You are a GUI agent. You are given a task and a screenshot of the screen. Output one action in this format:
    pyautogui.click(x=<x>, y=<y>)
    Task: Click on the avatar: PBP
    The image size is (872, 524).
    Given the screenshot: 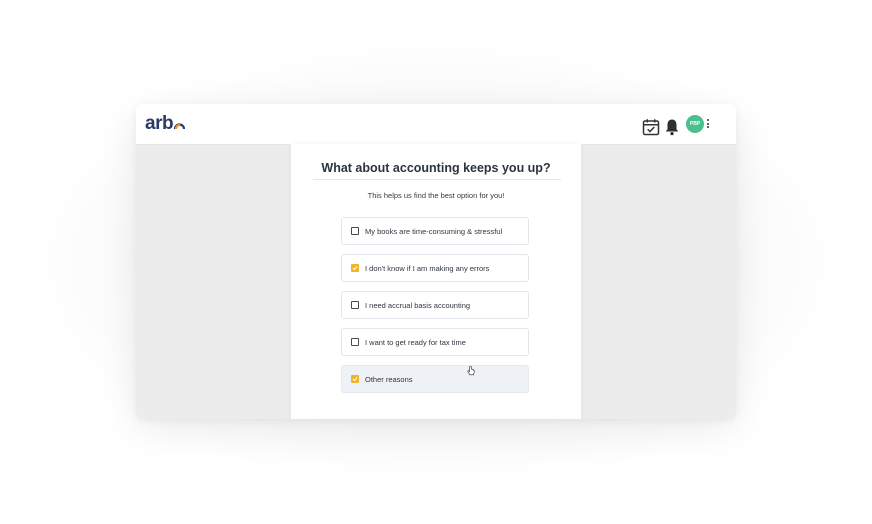 What is the action you would take?
    pyautogui.click(x=695, y=124)
    